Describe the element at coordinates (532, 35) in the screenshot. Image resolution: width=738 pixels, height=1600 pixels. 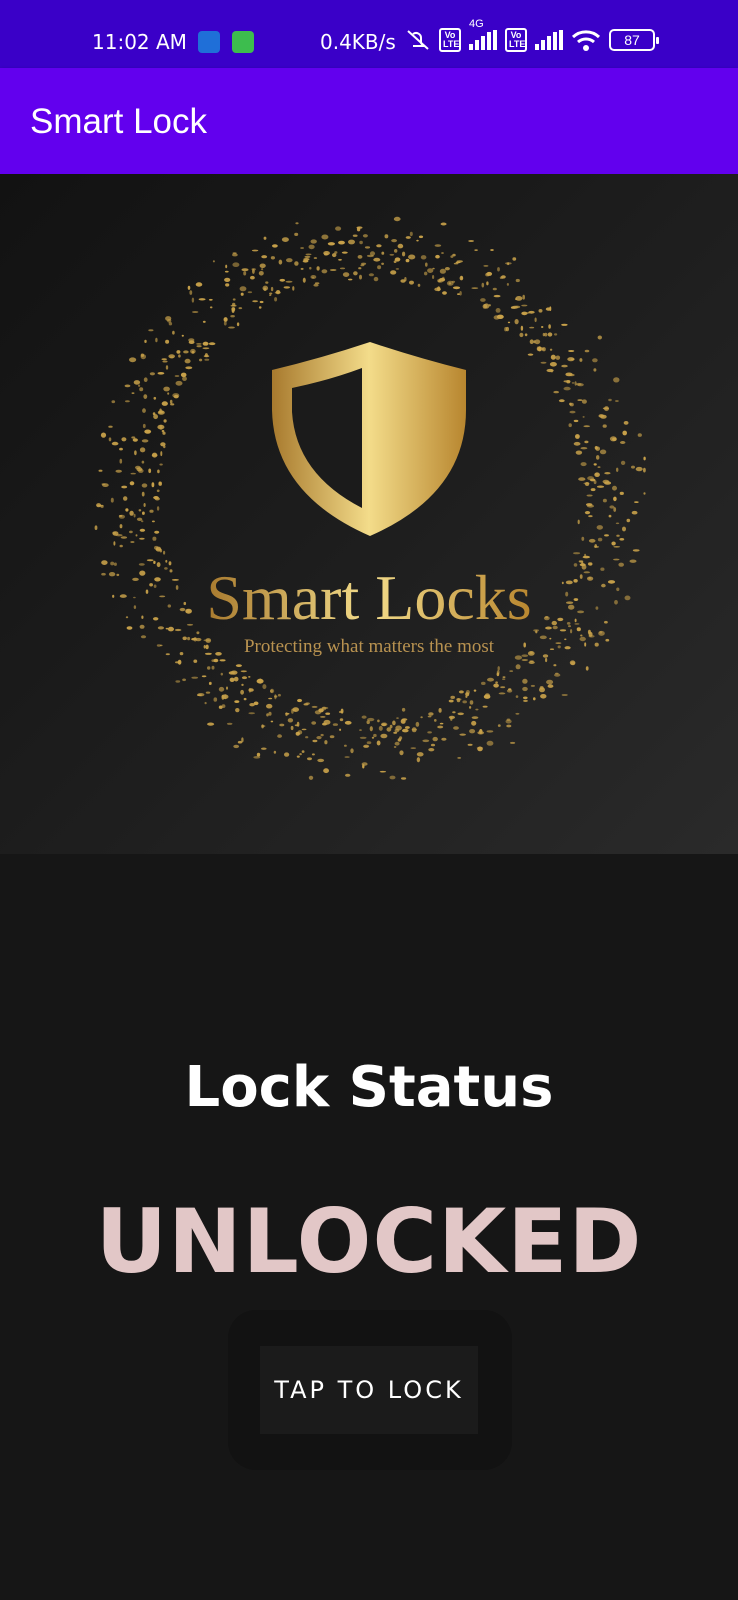
I see `status-icons: Vo LTE 4G Vo LTE 87` at that location.